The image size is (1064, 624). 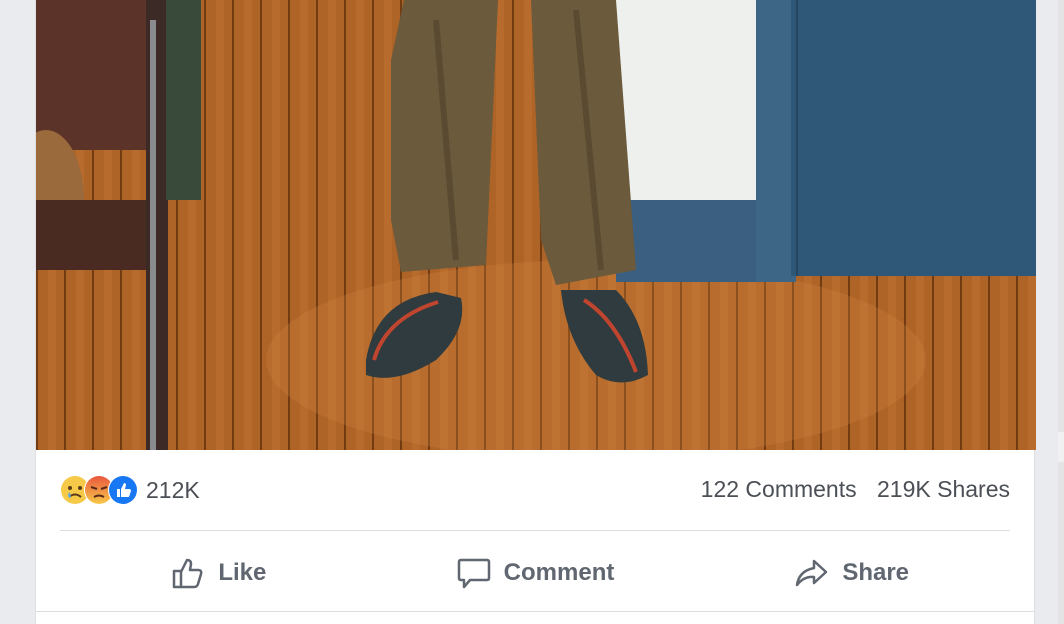 I want to click on card-bottom-divider, so click(x=535, y=611).